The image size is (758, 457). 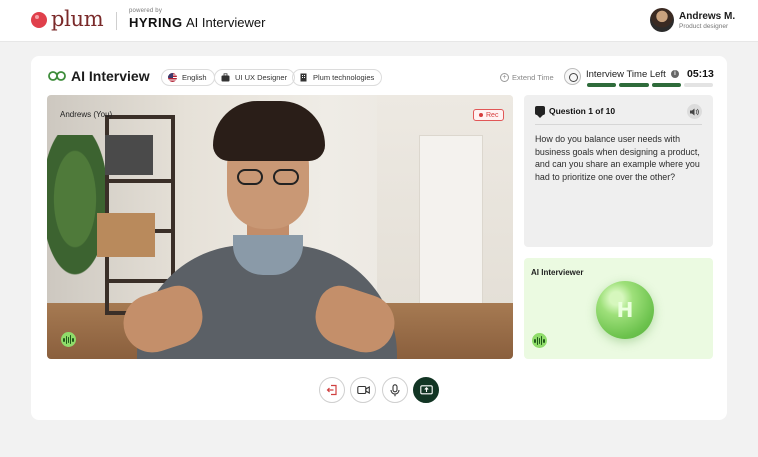 I want to click on user-name: Andrews M., so click(x=707, y=16).